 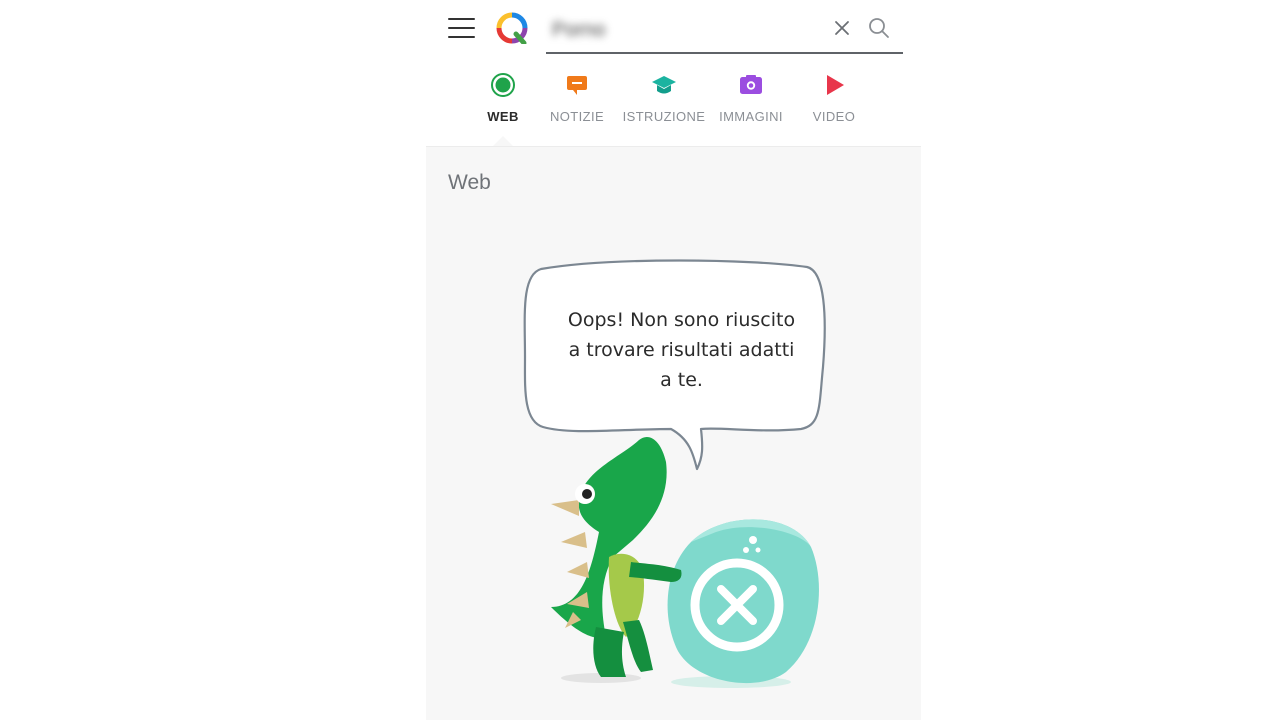 What do you see at coordinates (879, 28) in the screenshot?
I see `magnifier-icon` at bounding box center [879, 28].